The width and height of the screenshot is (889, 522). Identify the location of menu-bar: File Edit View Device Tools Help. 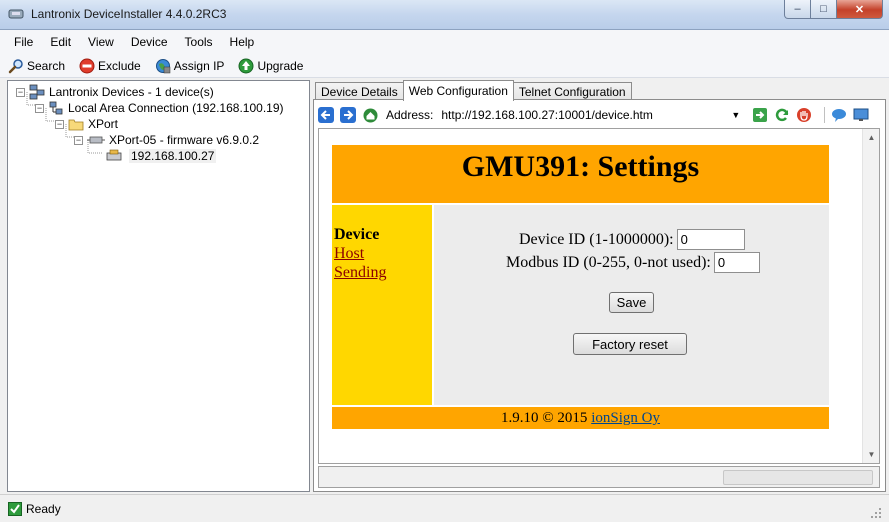
(444, 42).